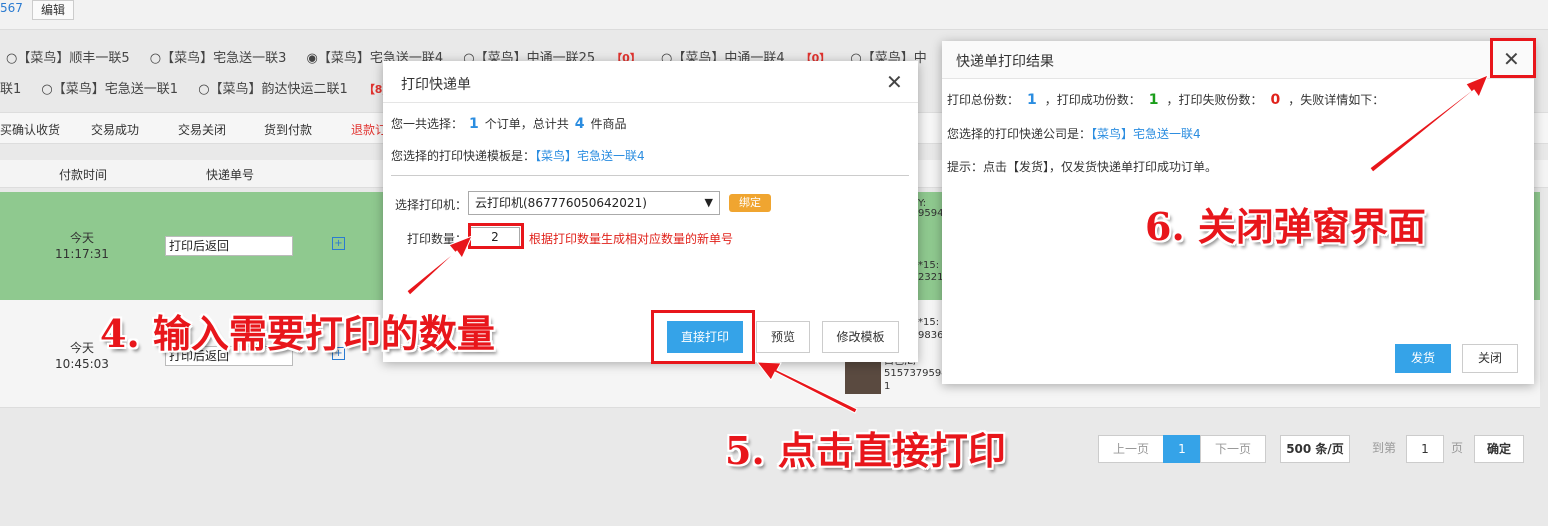  I want to click on edit-button: 编辑, so click(53, 10).